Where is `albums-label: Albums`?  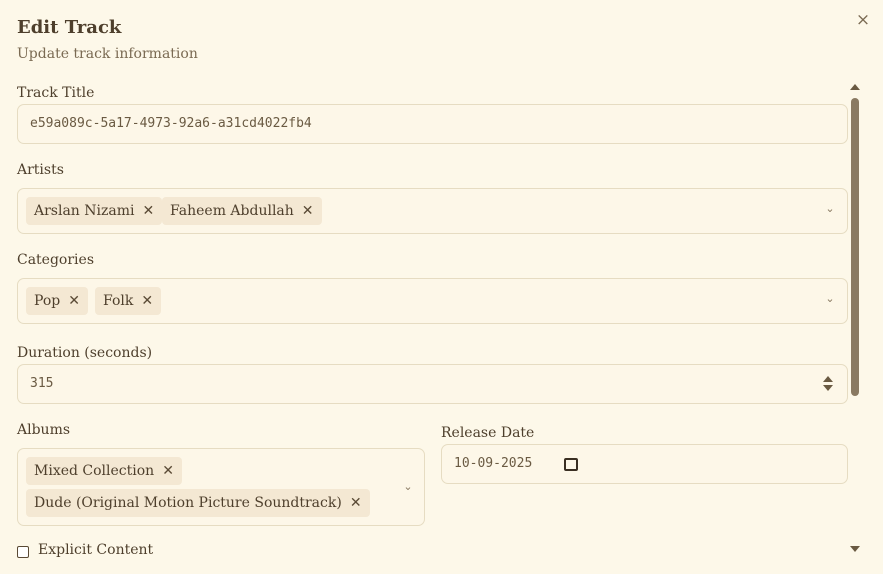 albums-label: Albums is located at coordinates (44, 430).